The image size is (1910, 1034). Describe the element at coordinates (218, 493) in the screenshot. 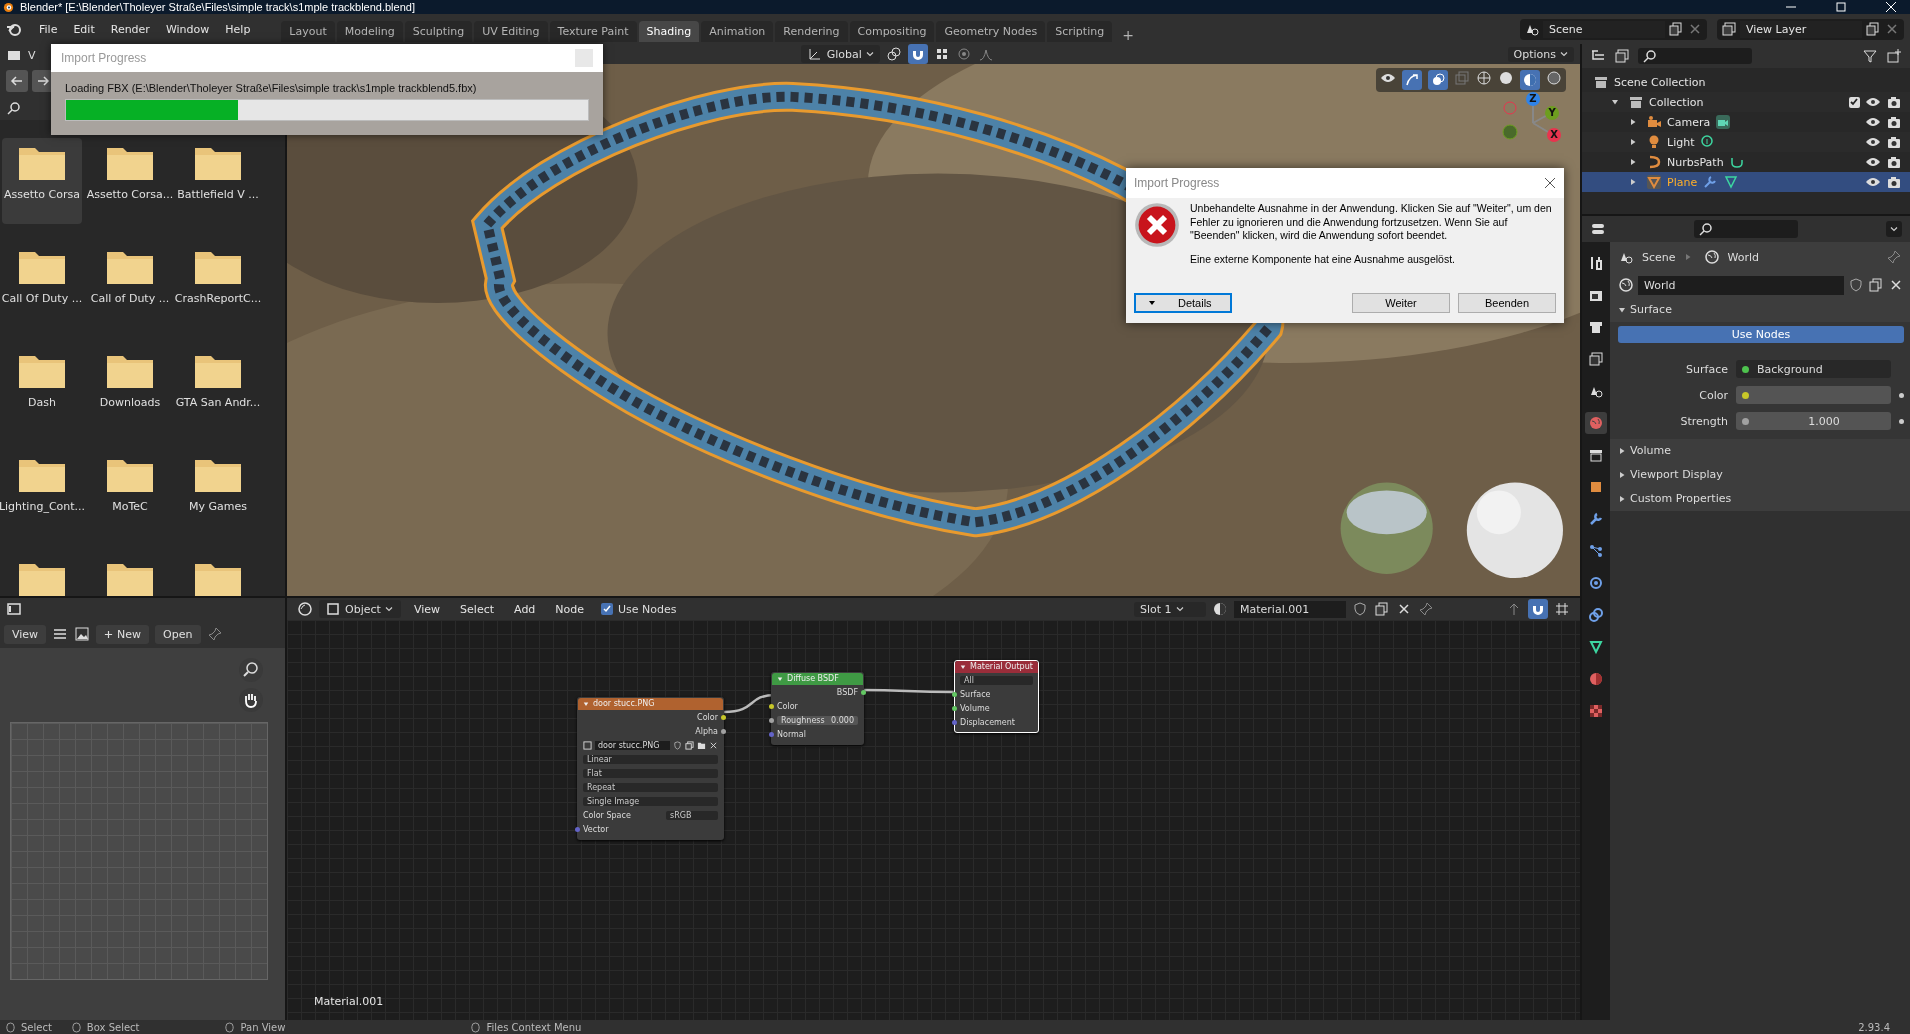

I see `folder-item: My Games` at that location.